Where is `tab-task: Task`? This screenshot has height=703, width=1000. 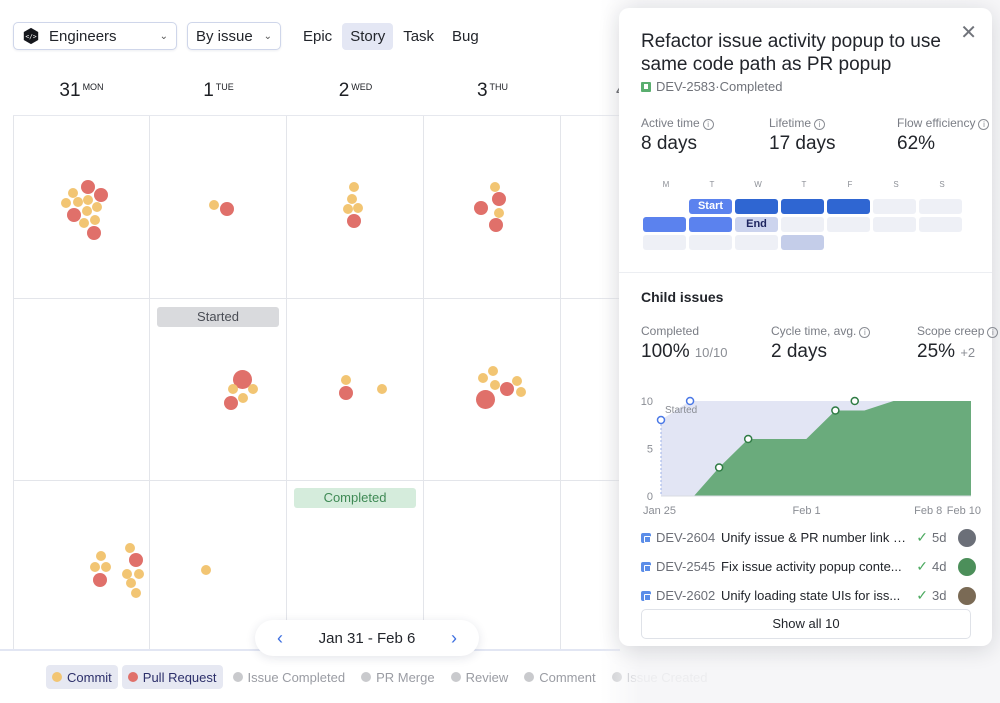
tab-task: Task is located at coordinates (418, 36).